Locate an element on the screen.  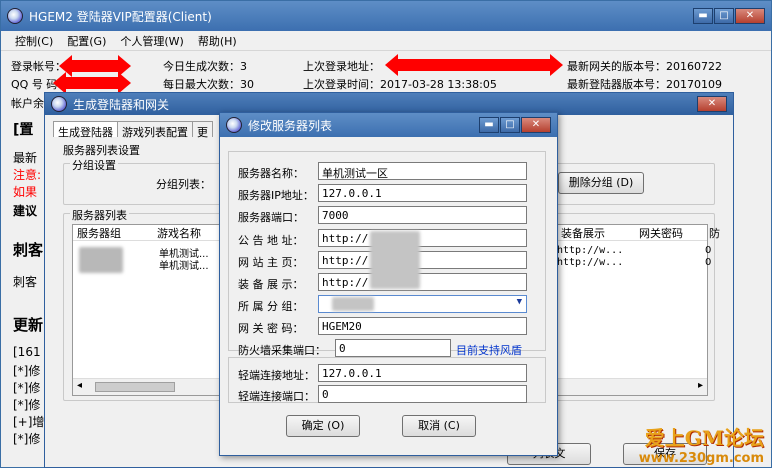
gateway-password-input: HGEM20 is located at coordinates (422, 326).